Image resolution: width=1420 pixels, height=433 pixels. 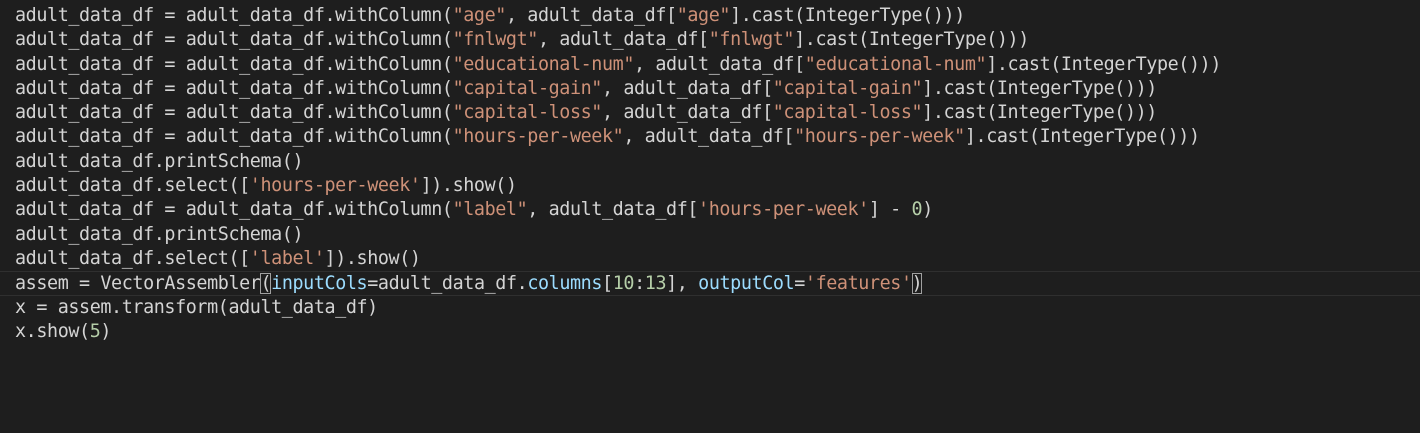 What do you see at coordinates (447, 284) in the screenshot?
I see `code-token: =adult_data_df.` at bounding box center [447, 284].